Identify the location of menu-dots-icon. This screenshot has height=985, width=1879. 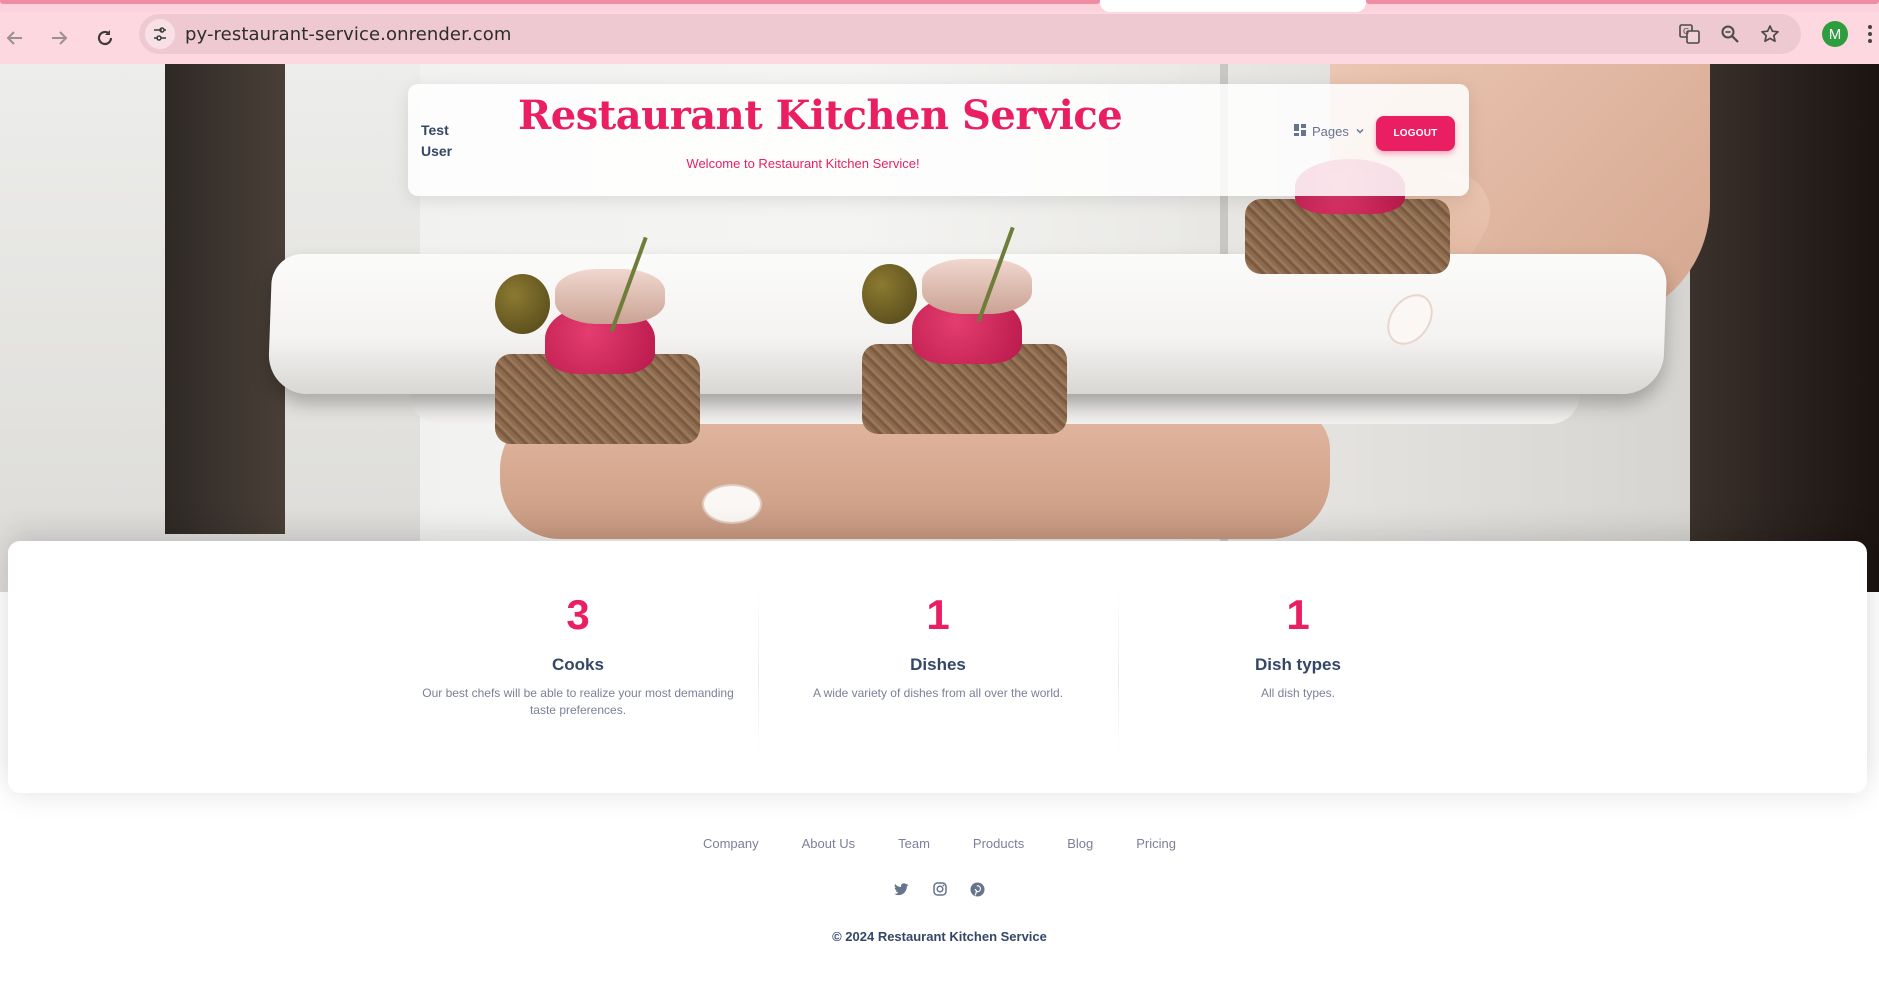
(1872, 34).